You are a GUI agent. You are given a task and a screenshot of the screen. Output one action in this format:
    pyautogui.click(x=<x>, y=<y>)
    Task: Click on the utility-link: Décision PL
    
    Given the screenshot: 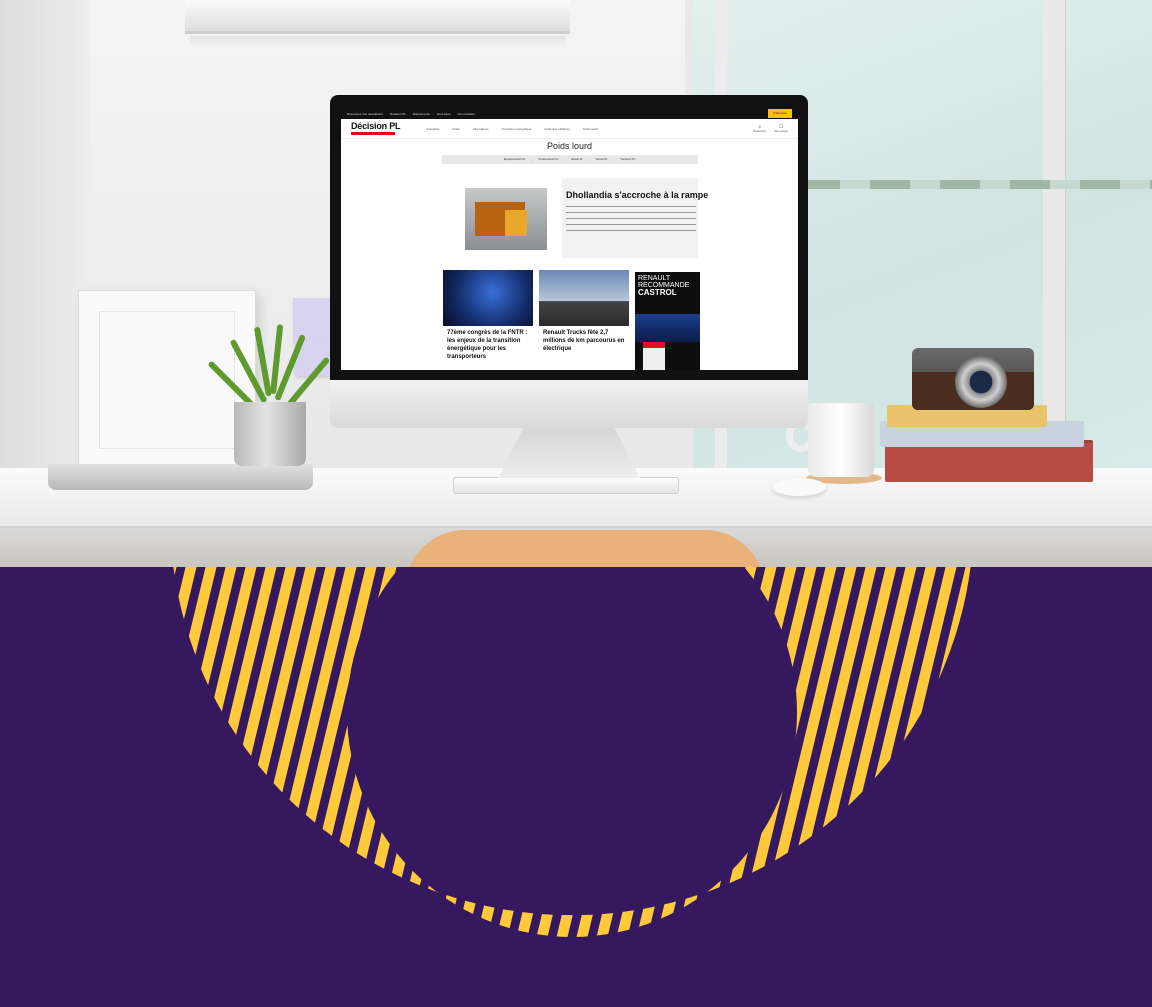 What is the action you would take?
    pyautogui.click(x=398, y=114)
    